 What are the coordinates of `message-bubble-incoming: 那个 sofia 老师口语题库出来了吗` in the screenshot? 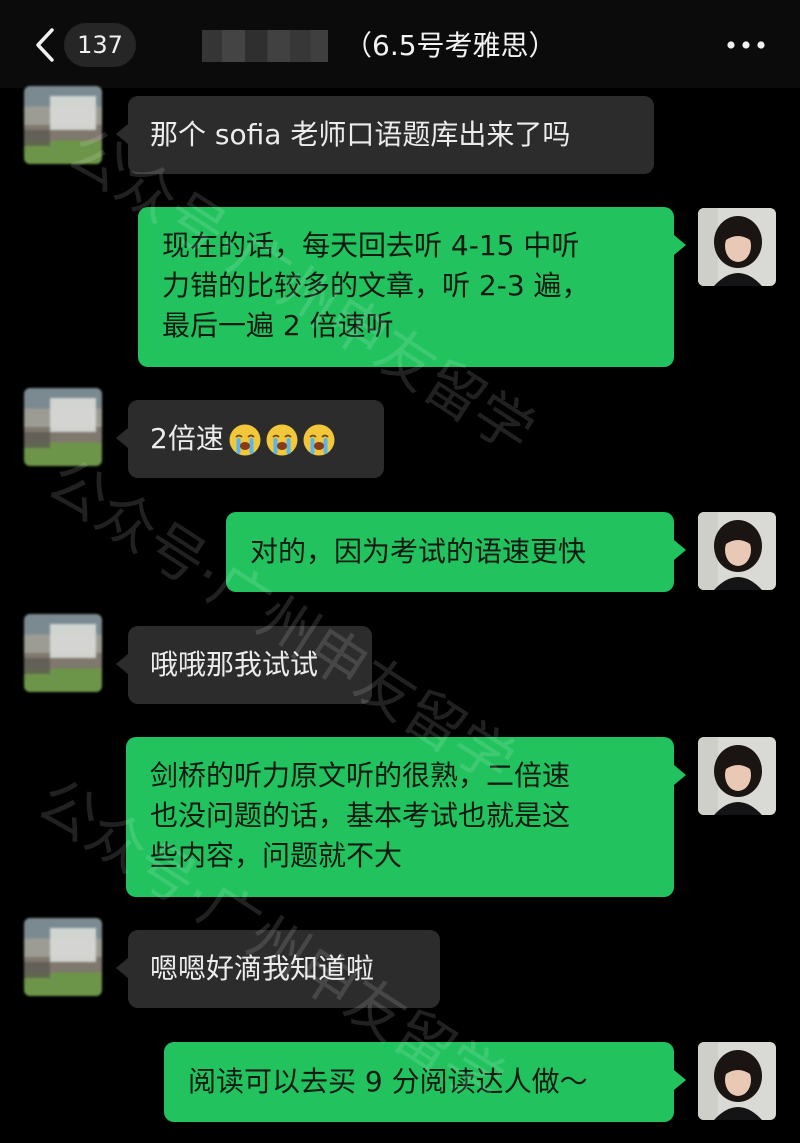 It's located at (385, 135).